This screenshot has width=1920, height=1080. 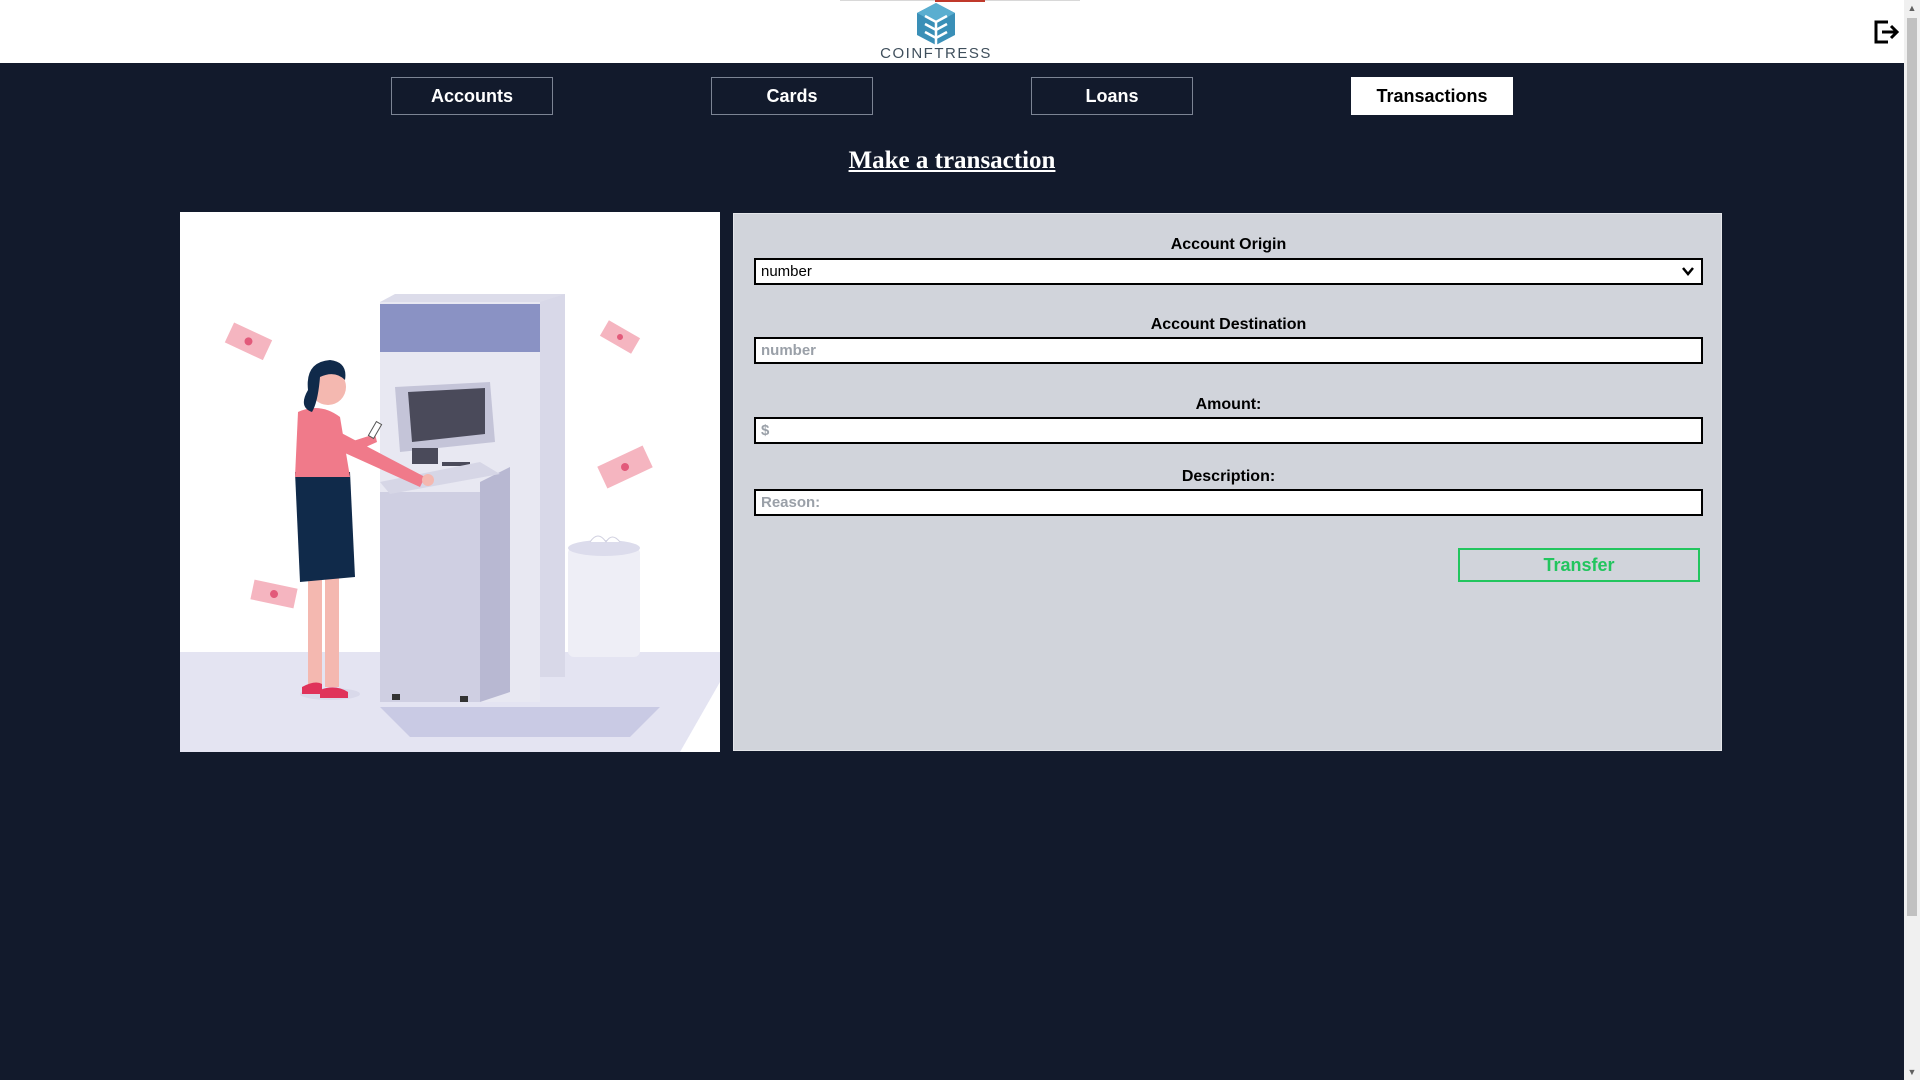 I want to click on account-origin-select: number, so click(x=1228, y=271).